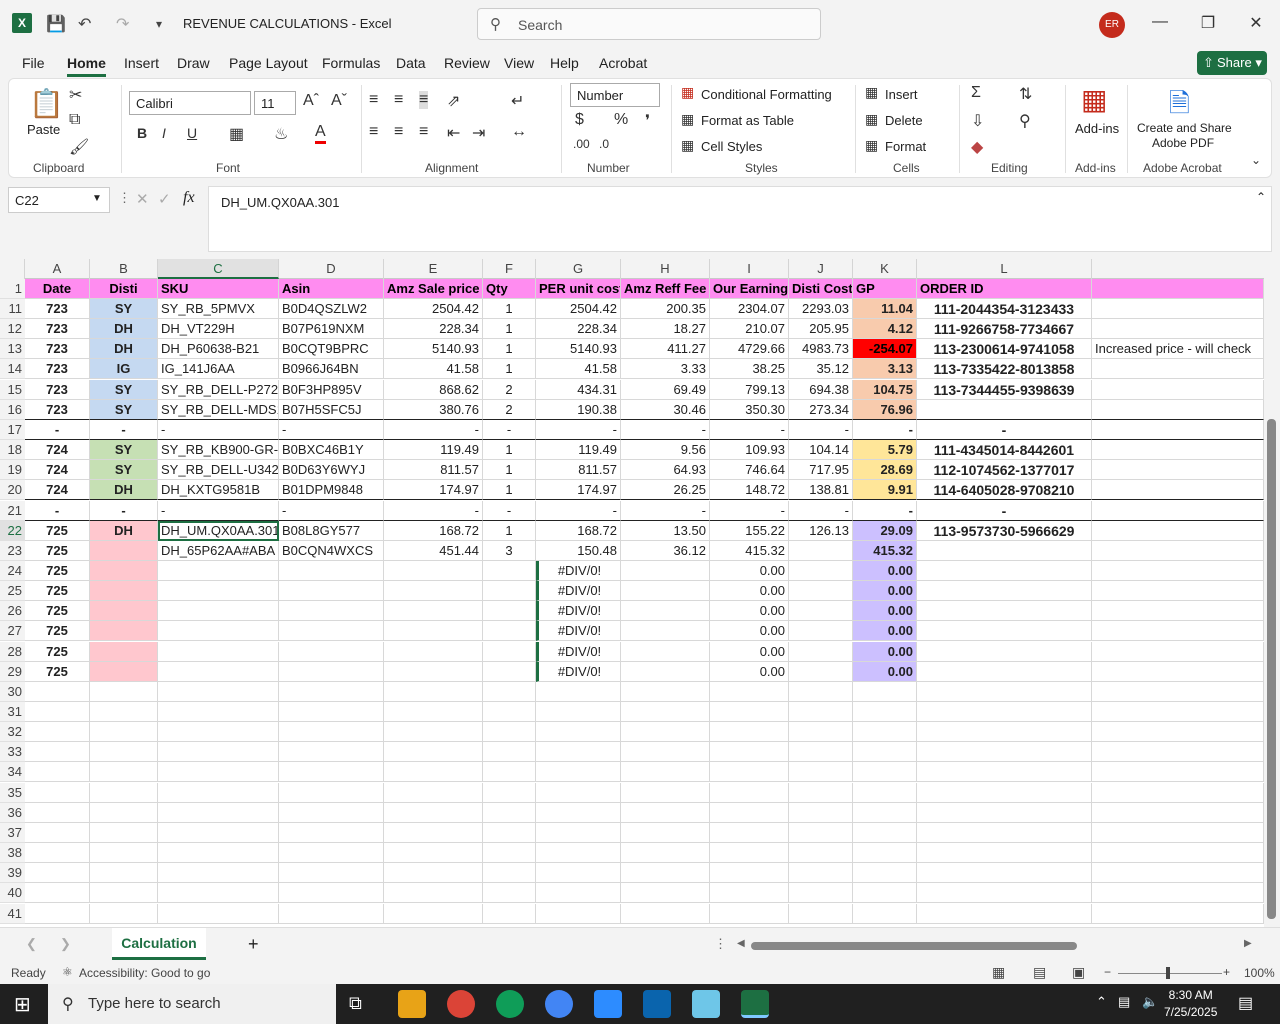 The image size is (1280, 1024). Describe the element at coordinates (331, 450) in the screenshot. I see `cell-asin: B0BXC46B1Y` at that location.